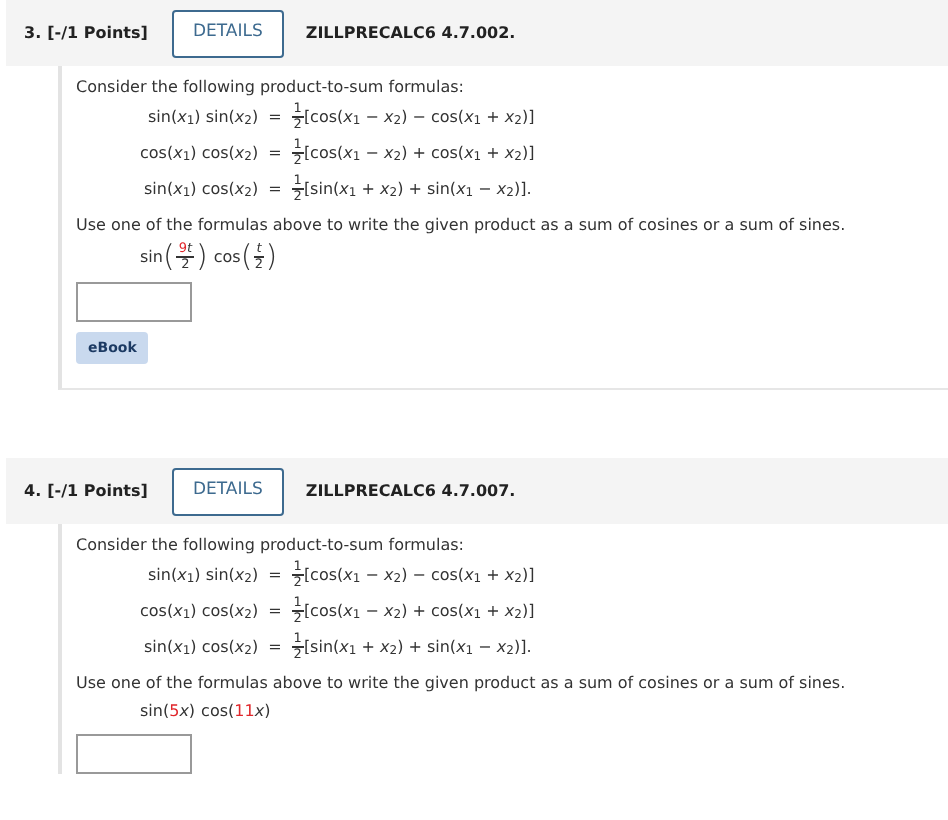  What do you see at coordinates (410, 491) in the screenshot?
I see `problem-code: ZILLPRECALC6 4.7.007.` at bounding box center [410, 491].